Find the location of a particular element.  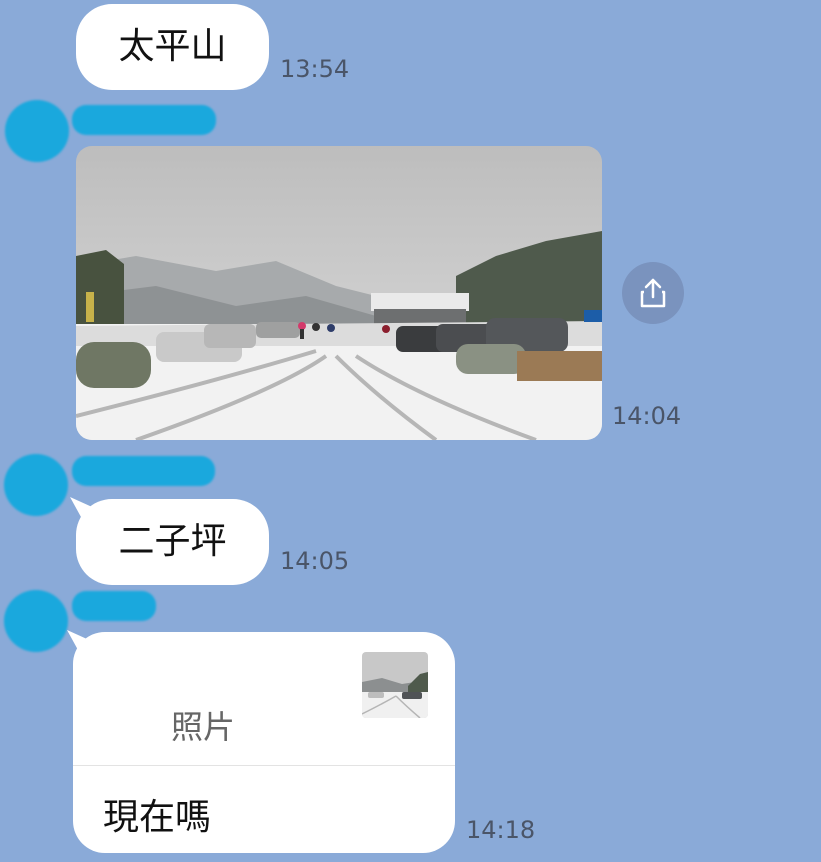

share-icon is located at coordinates (653, 293).